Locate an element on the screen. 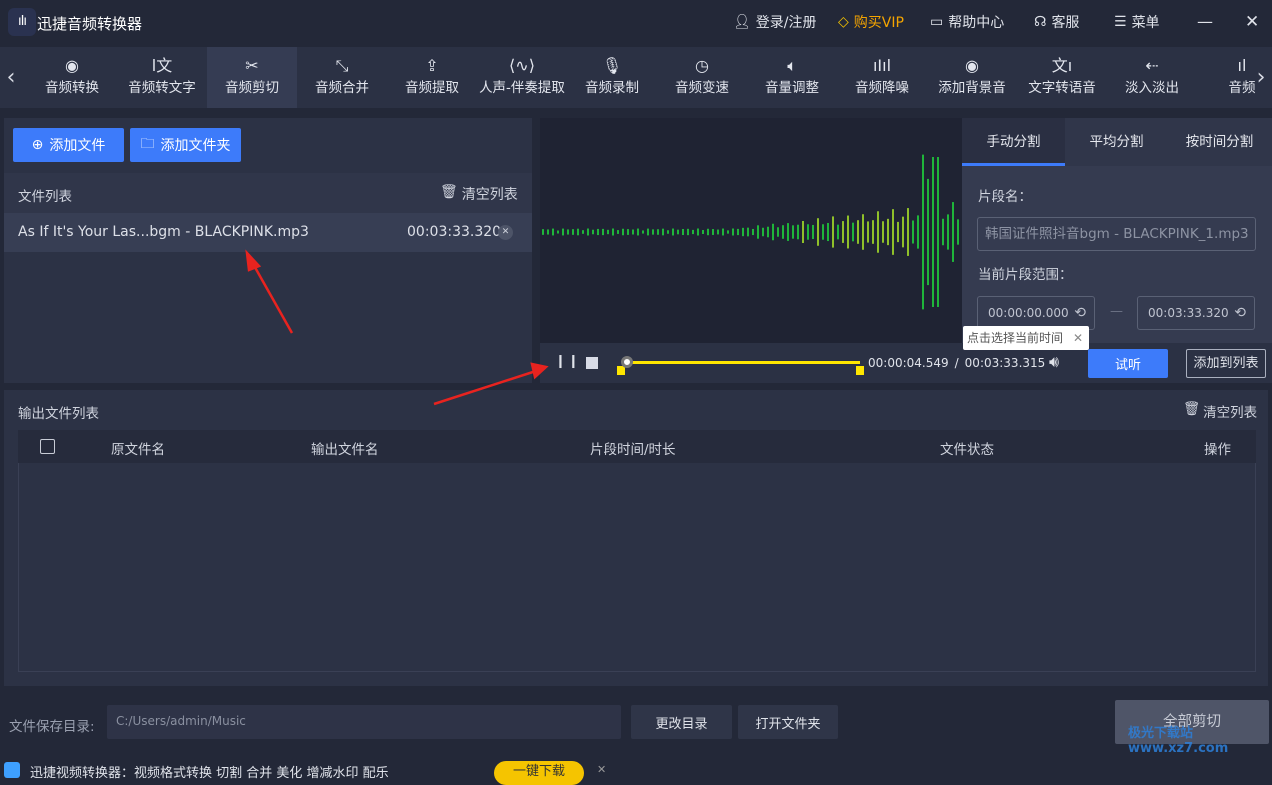 This screenshot has height=785, width=1272. tool-1: ⅼ文 音频转文字 is located at coordinates (162, 77).